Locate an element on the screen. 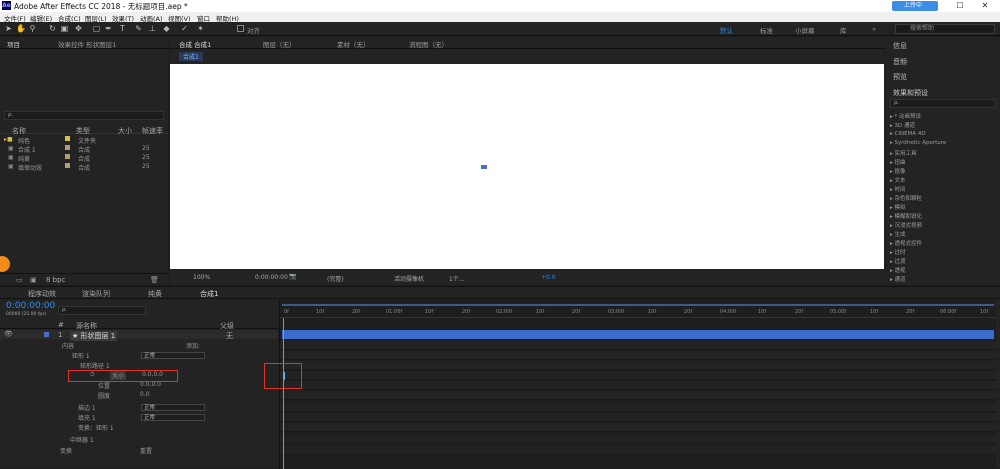 The image size is (1000, 469). workspace-standard: 标准 is located at coordinates (766, 30).